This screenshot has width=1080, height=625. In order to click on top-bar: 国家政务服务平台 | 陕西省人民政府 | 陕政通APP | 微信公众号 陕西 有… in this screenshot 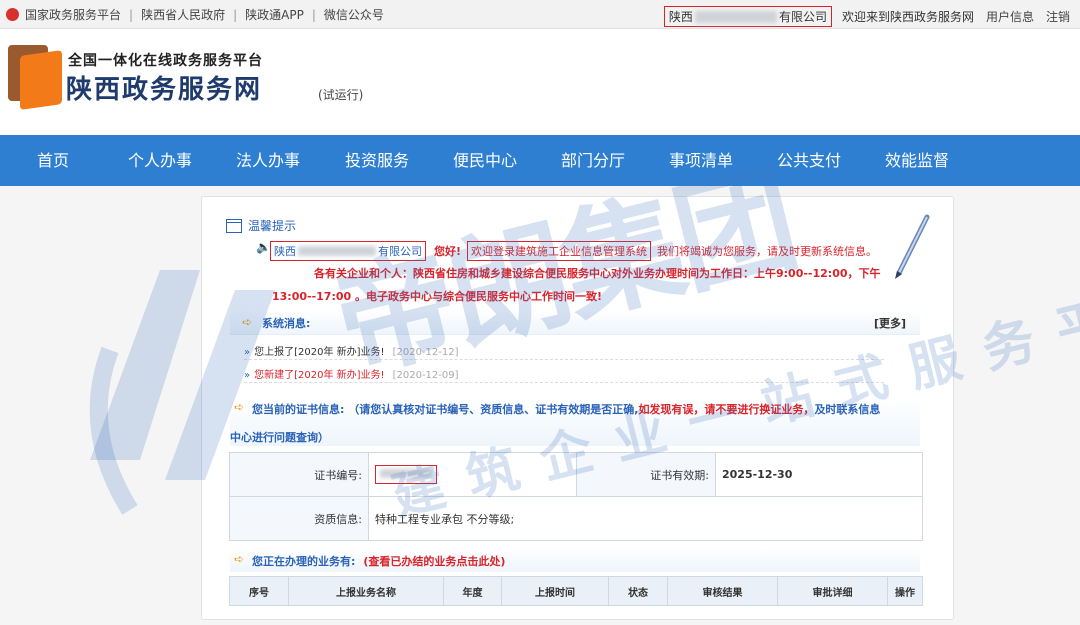, I will do `click(540, 14)`.